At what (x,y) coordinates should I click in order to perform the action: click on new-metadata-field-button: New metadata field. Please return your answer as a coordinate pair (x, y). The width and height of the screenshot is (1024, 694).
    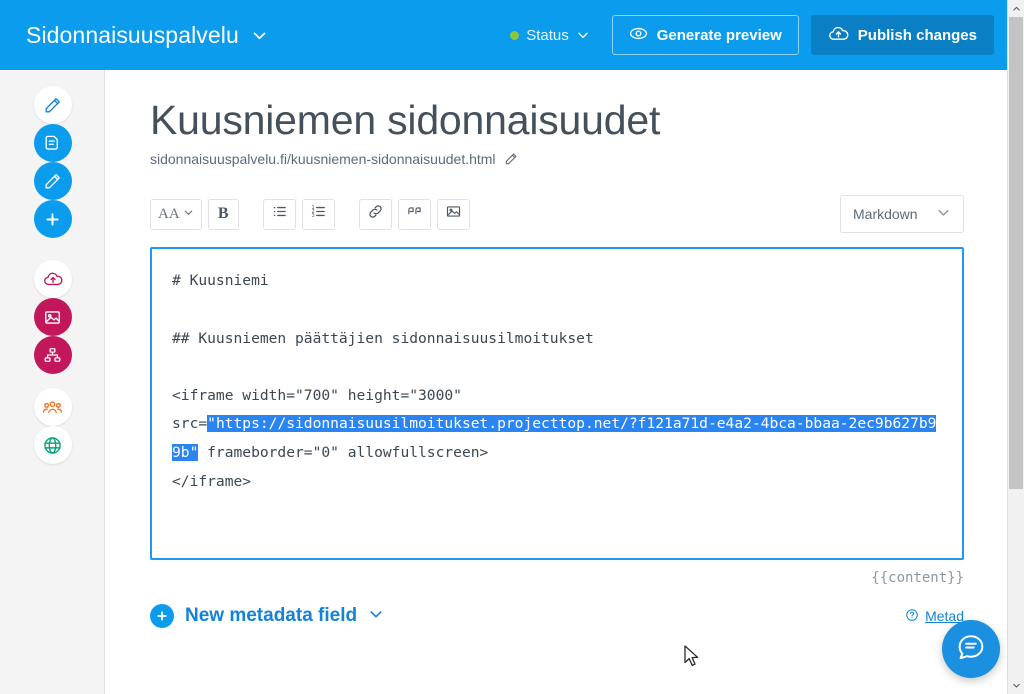
    Looking at the image, I should click on (267, 616).